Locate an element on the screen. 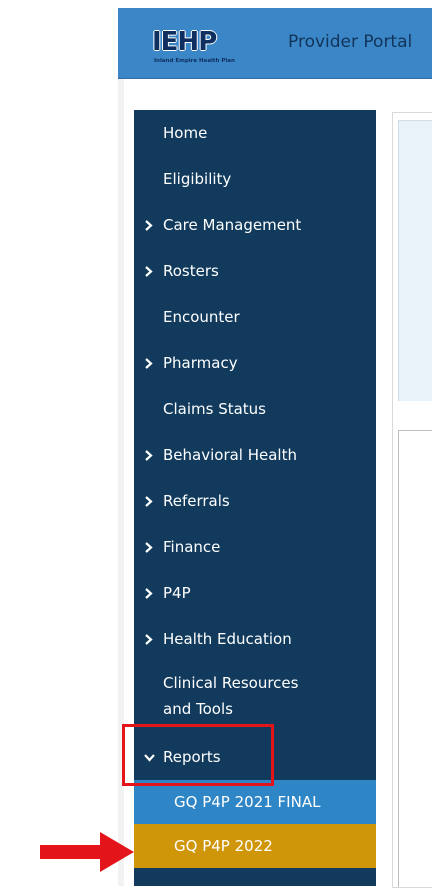 Image resolution: width=432 pixels, height=888 pixels. sidebar-item-eligibility: Eligibility is located at coordinates (255, 179).